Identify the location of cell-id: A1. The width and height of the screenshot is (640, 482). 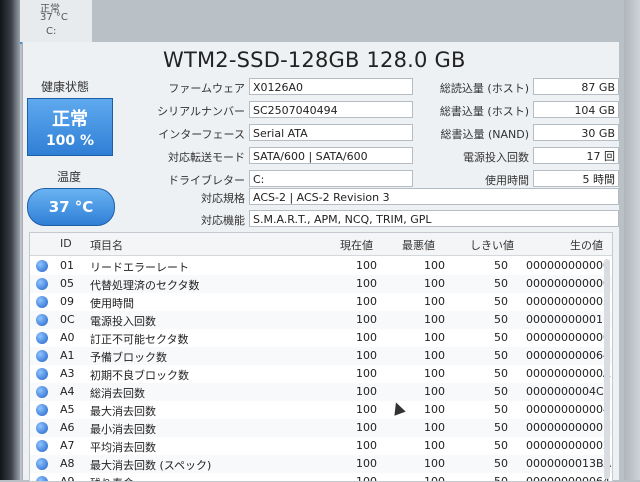
(67, 355).